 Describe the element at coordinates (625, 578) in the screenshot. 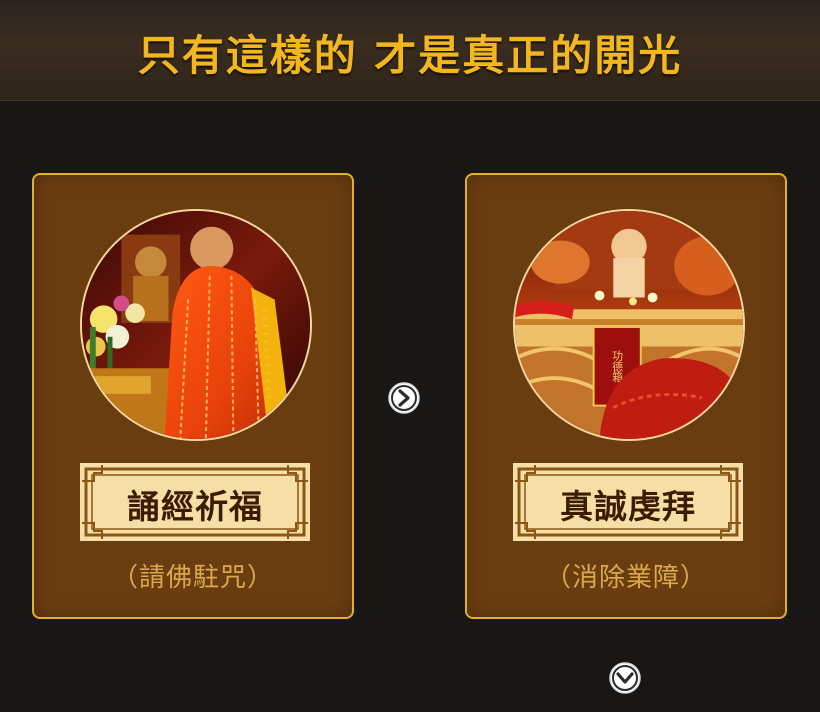

I see `step-subtitle: （消除業障）` at that location.